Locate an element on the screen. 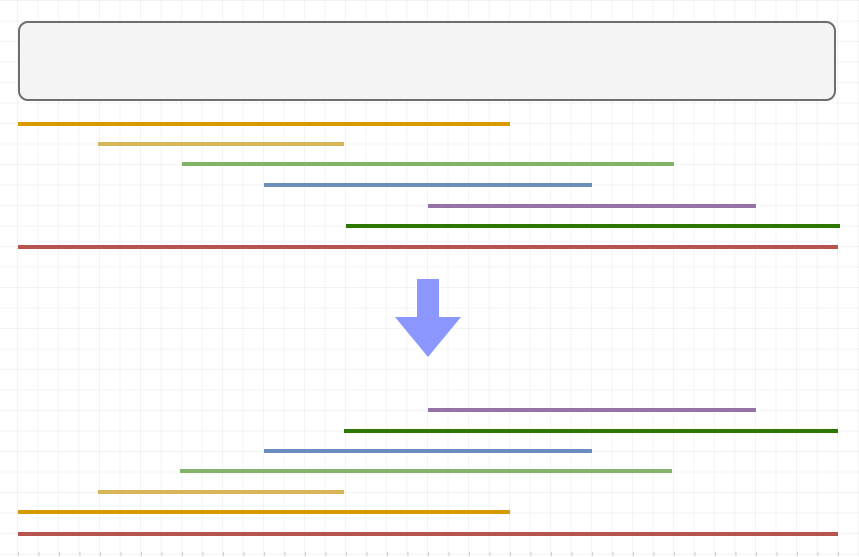 The image size is (859, 557). container-box is located at coordinates (427, 61).